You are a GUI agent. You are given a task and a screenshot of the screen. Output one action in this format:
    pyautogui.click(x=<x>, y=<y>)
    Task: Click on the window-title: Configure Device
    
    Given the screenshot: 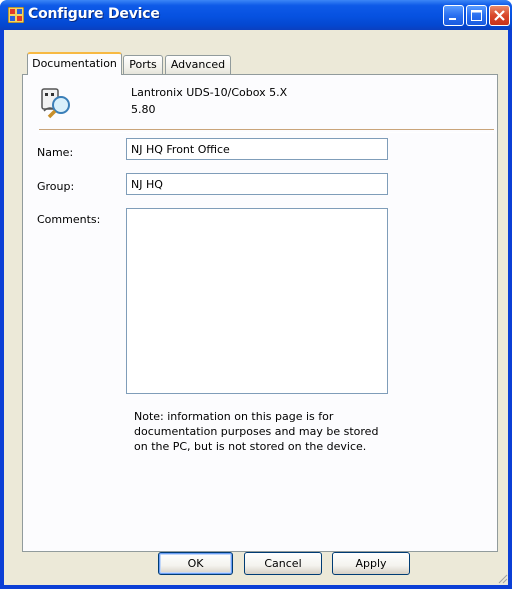 What is the action you would take?
    pyautogui.click(x=94, y=14)
    